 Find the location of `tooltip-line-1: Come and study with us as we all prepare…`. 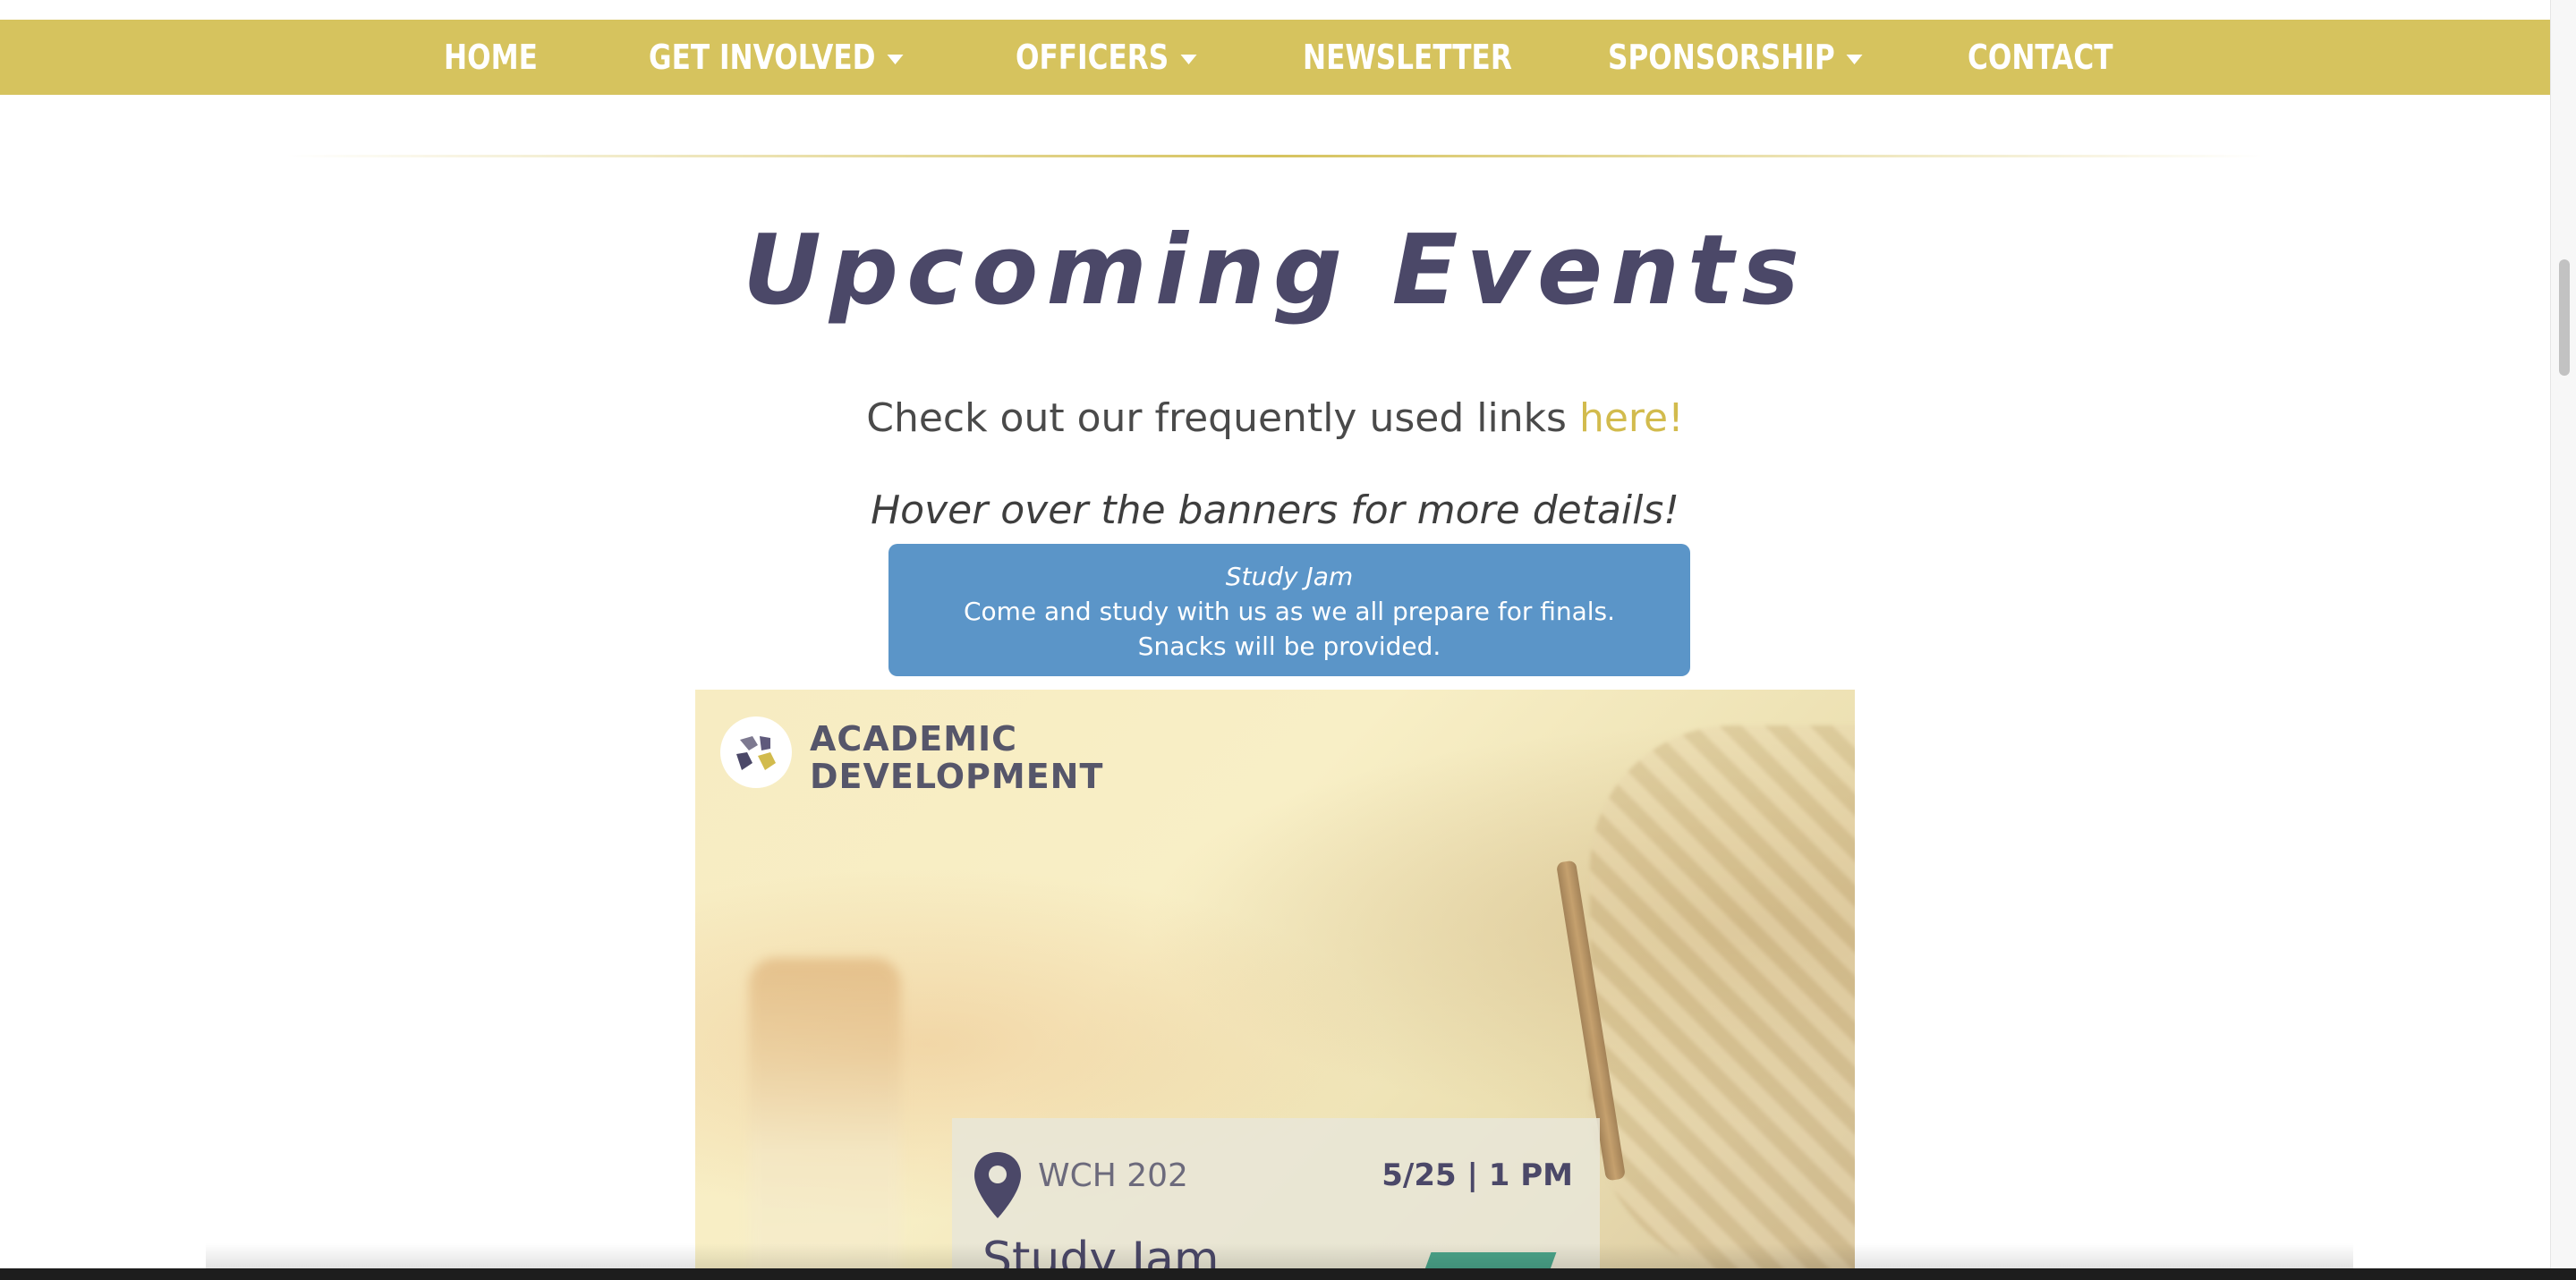

tooltip-line-1: Come and study with us as we all prepare… is located at coordinates (1289, 611).